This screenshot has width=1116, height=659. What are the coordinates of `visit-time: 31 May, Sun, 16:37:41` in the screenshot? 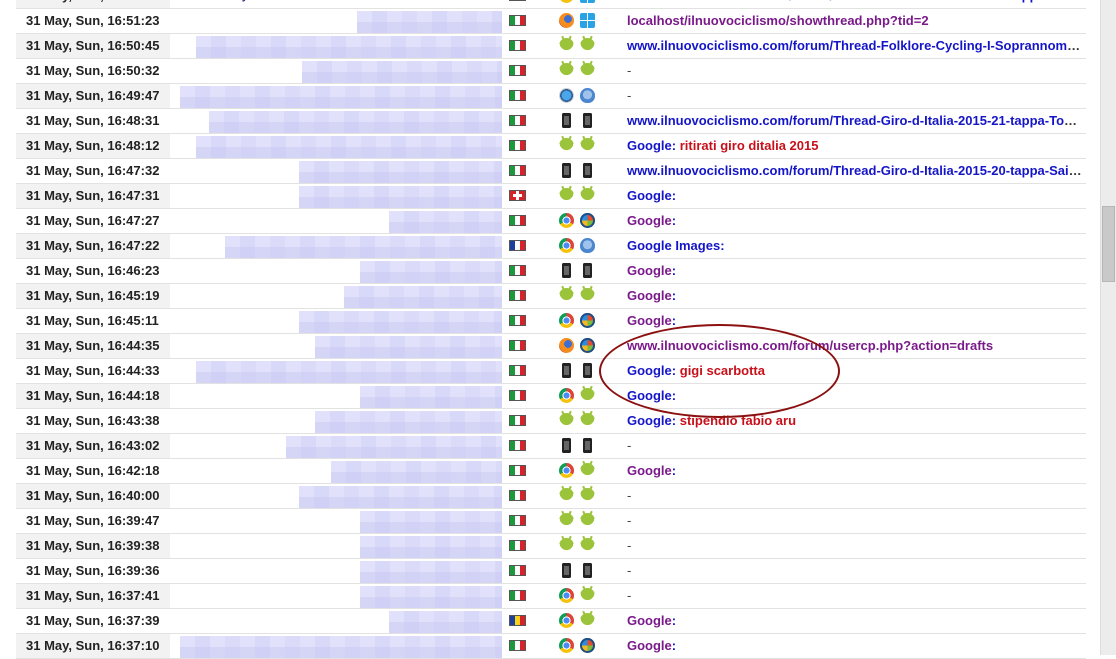 It's located at (93, 596).